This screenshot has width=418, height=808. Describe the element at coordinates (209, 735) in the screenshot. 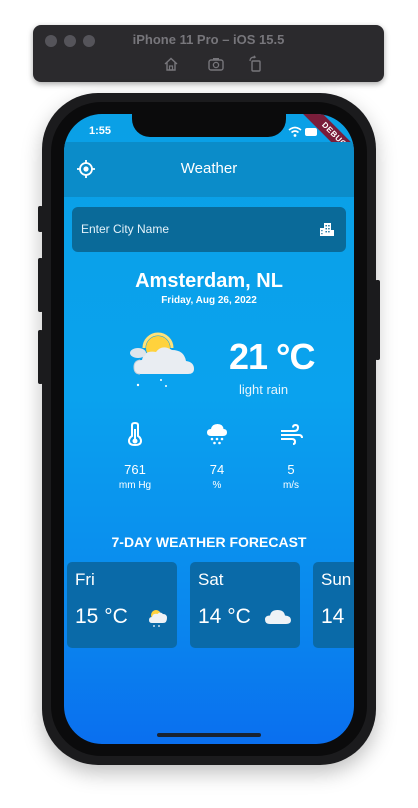

I see `home-indicator` at that location.